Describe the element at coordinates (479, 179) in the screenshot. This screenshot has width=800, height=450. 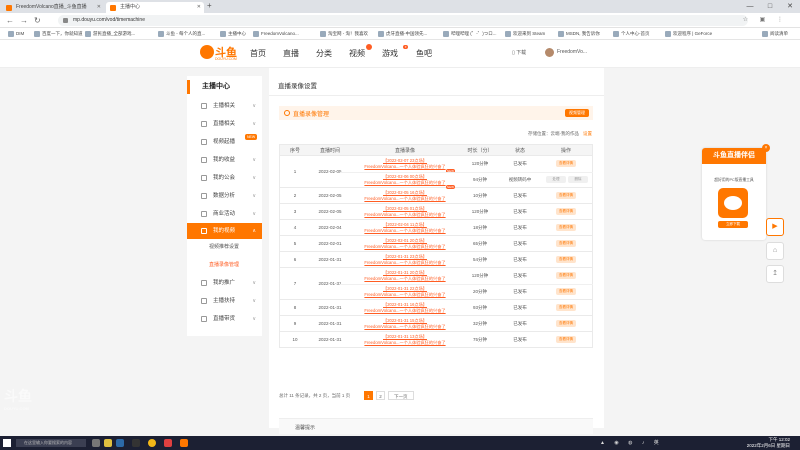
I see `duration: 94分钟` at that location.